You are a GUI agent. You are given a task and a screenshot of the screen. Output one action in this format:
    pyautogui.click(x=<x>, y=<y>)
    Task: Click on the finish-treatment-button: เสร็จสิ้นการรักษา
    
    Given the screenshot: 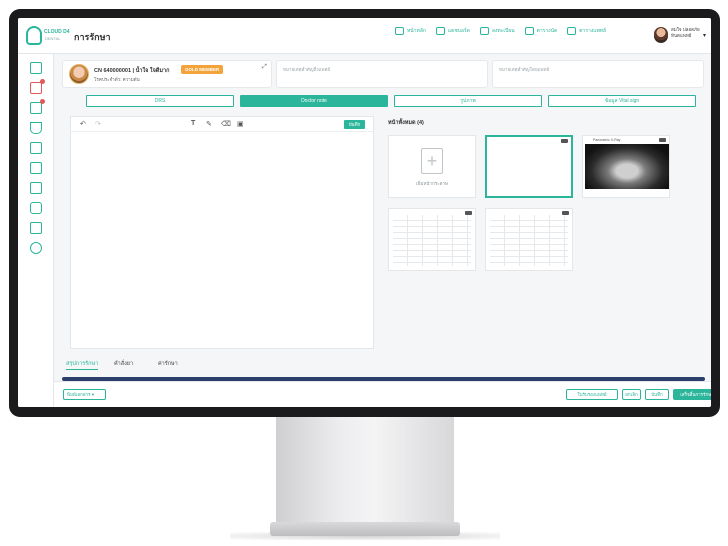 What is the action you would take?
    pyautogui.click(x=692, y=394)
    